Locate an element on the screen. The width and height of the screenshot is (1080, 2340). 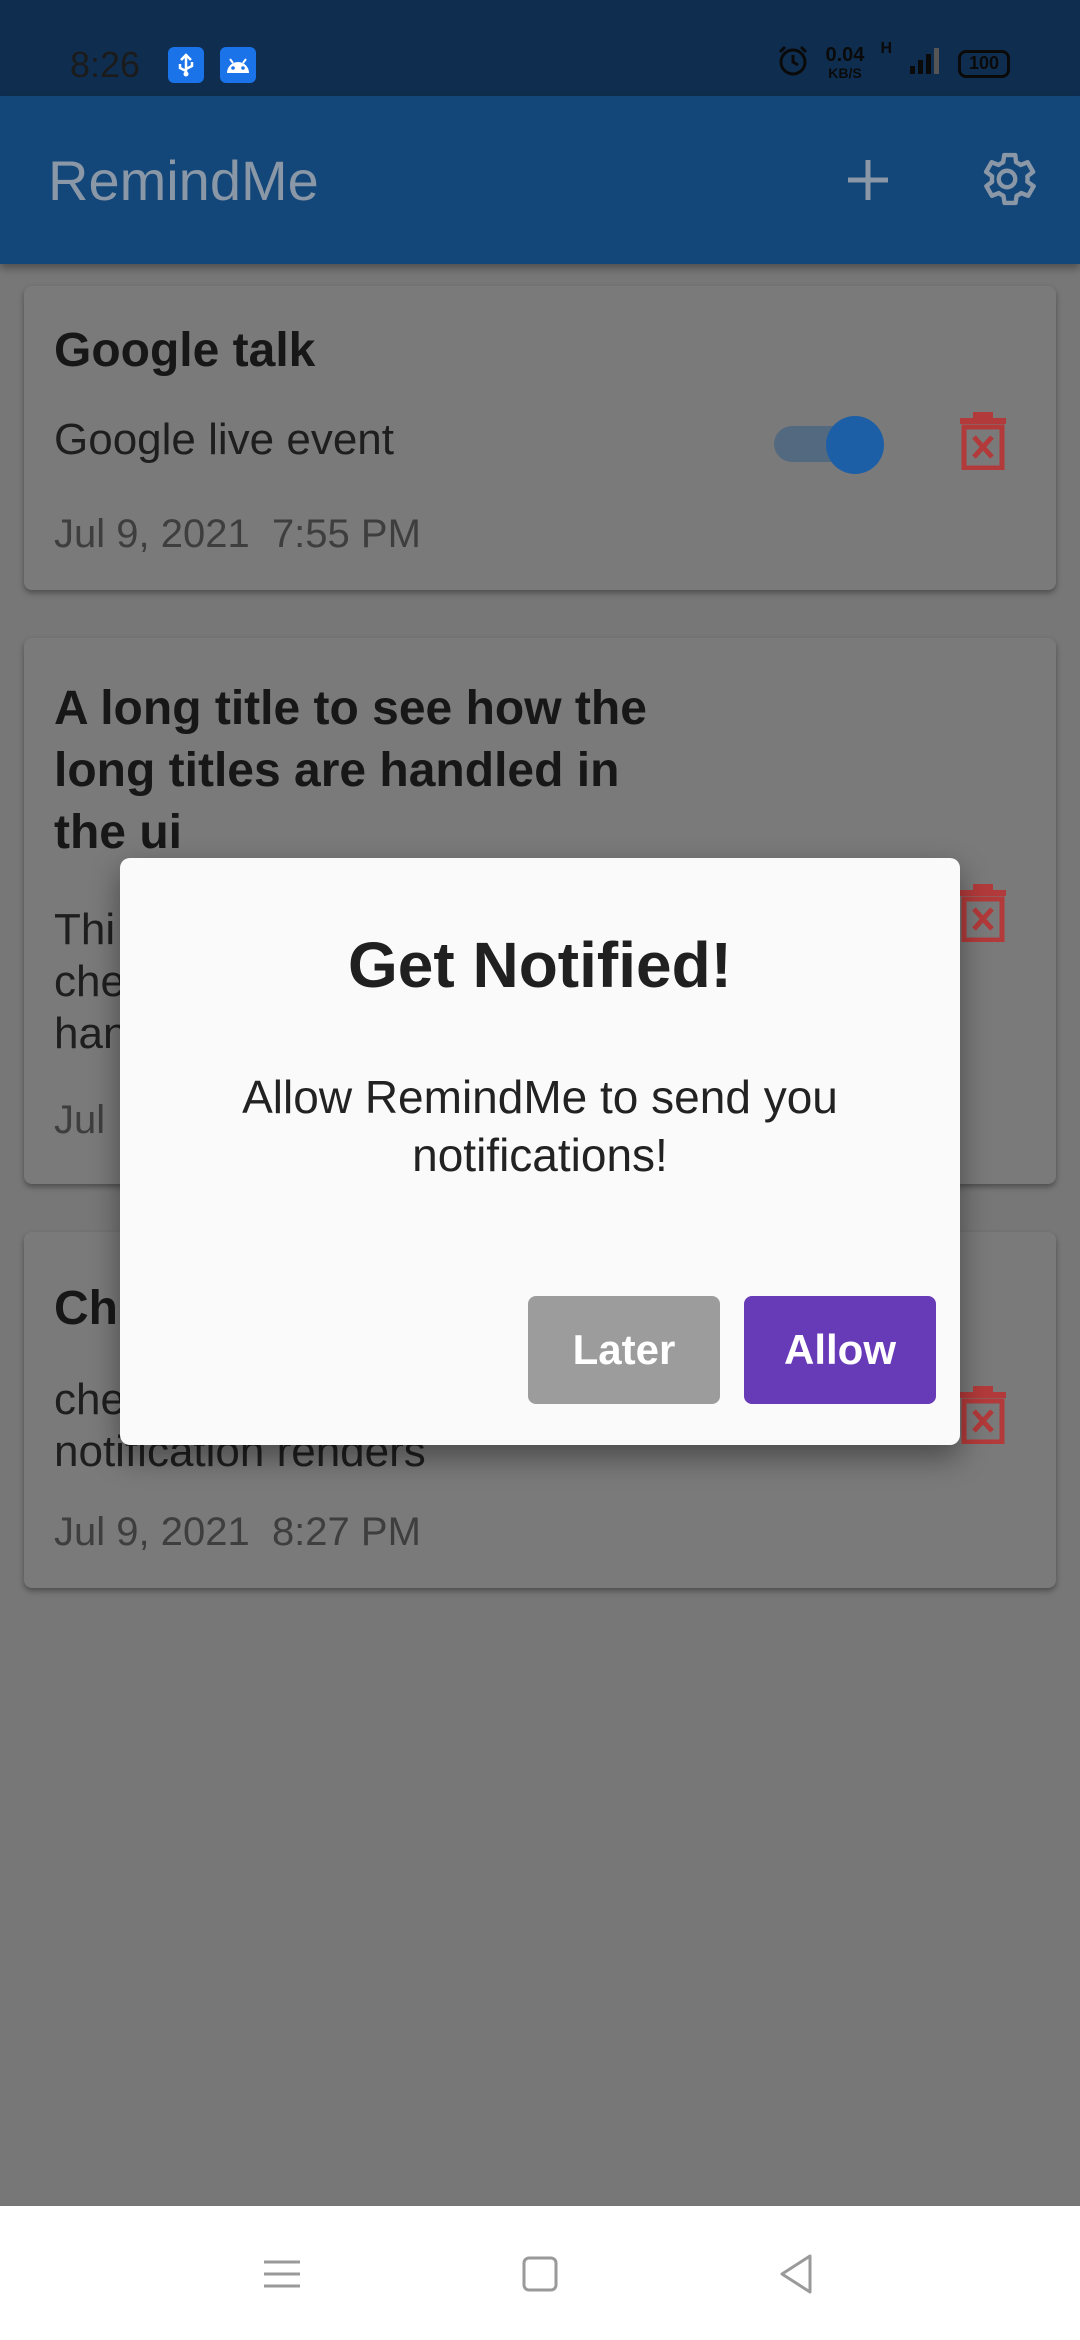
reminder-title-line: A long title to see how the is located at coordinates (350, 708).